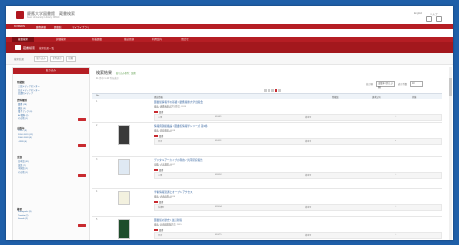 The width and height of the screenshot is (459, 245). I want to click on result-isbn: ISBN 9784409241, so click(163, 166).